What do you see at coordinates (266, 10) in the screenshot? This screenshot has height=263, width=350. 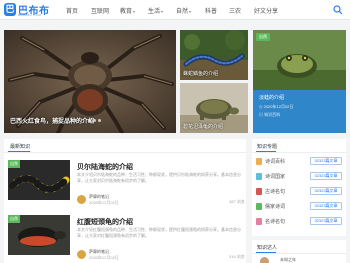 I see `nav-item-share: 好文分享` at bounding box center [266, 10].